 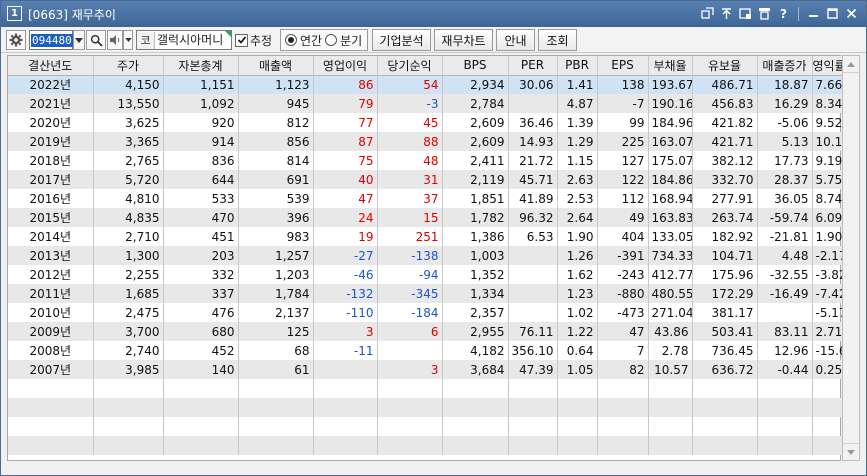 I want to click on cell-operating-margin: 6.09, so click(x=827, y=217).